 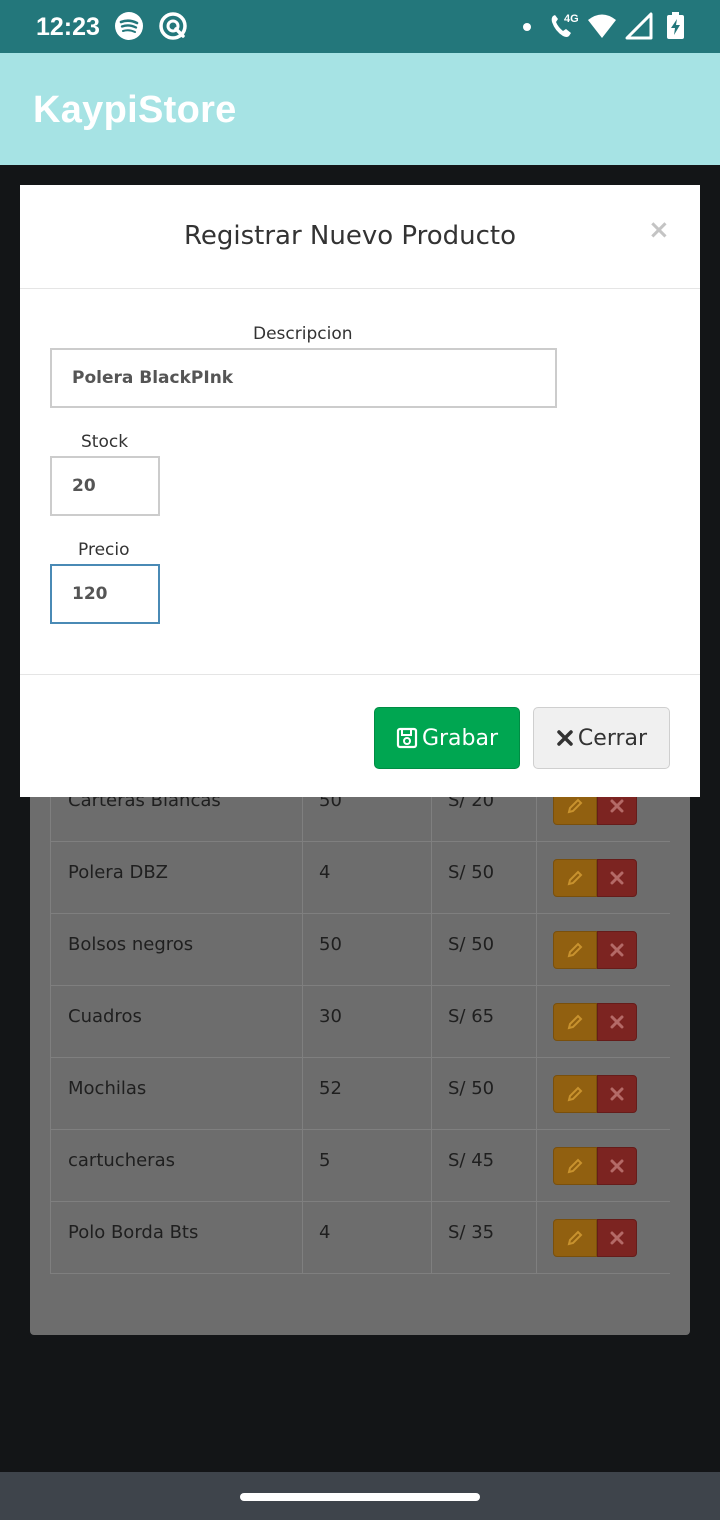 I want to click on modal-header: Registrar Nuevo Producto ×, so click(x=360, y=237).